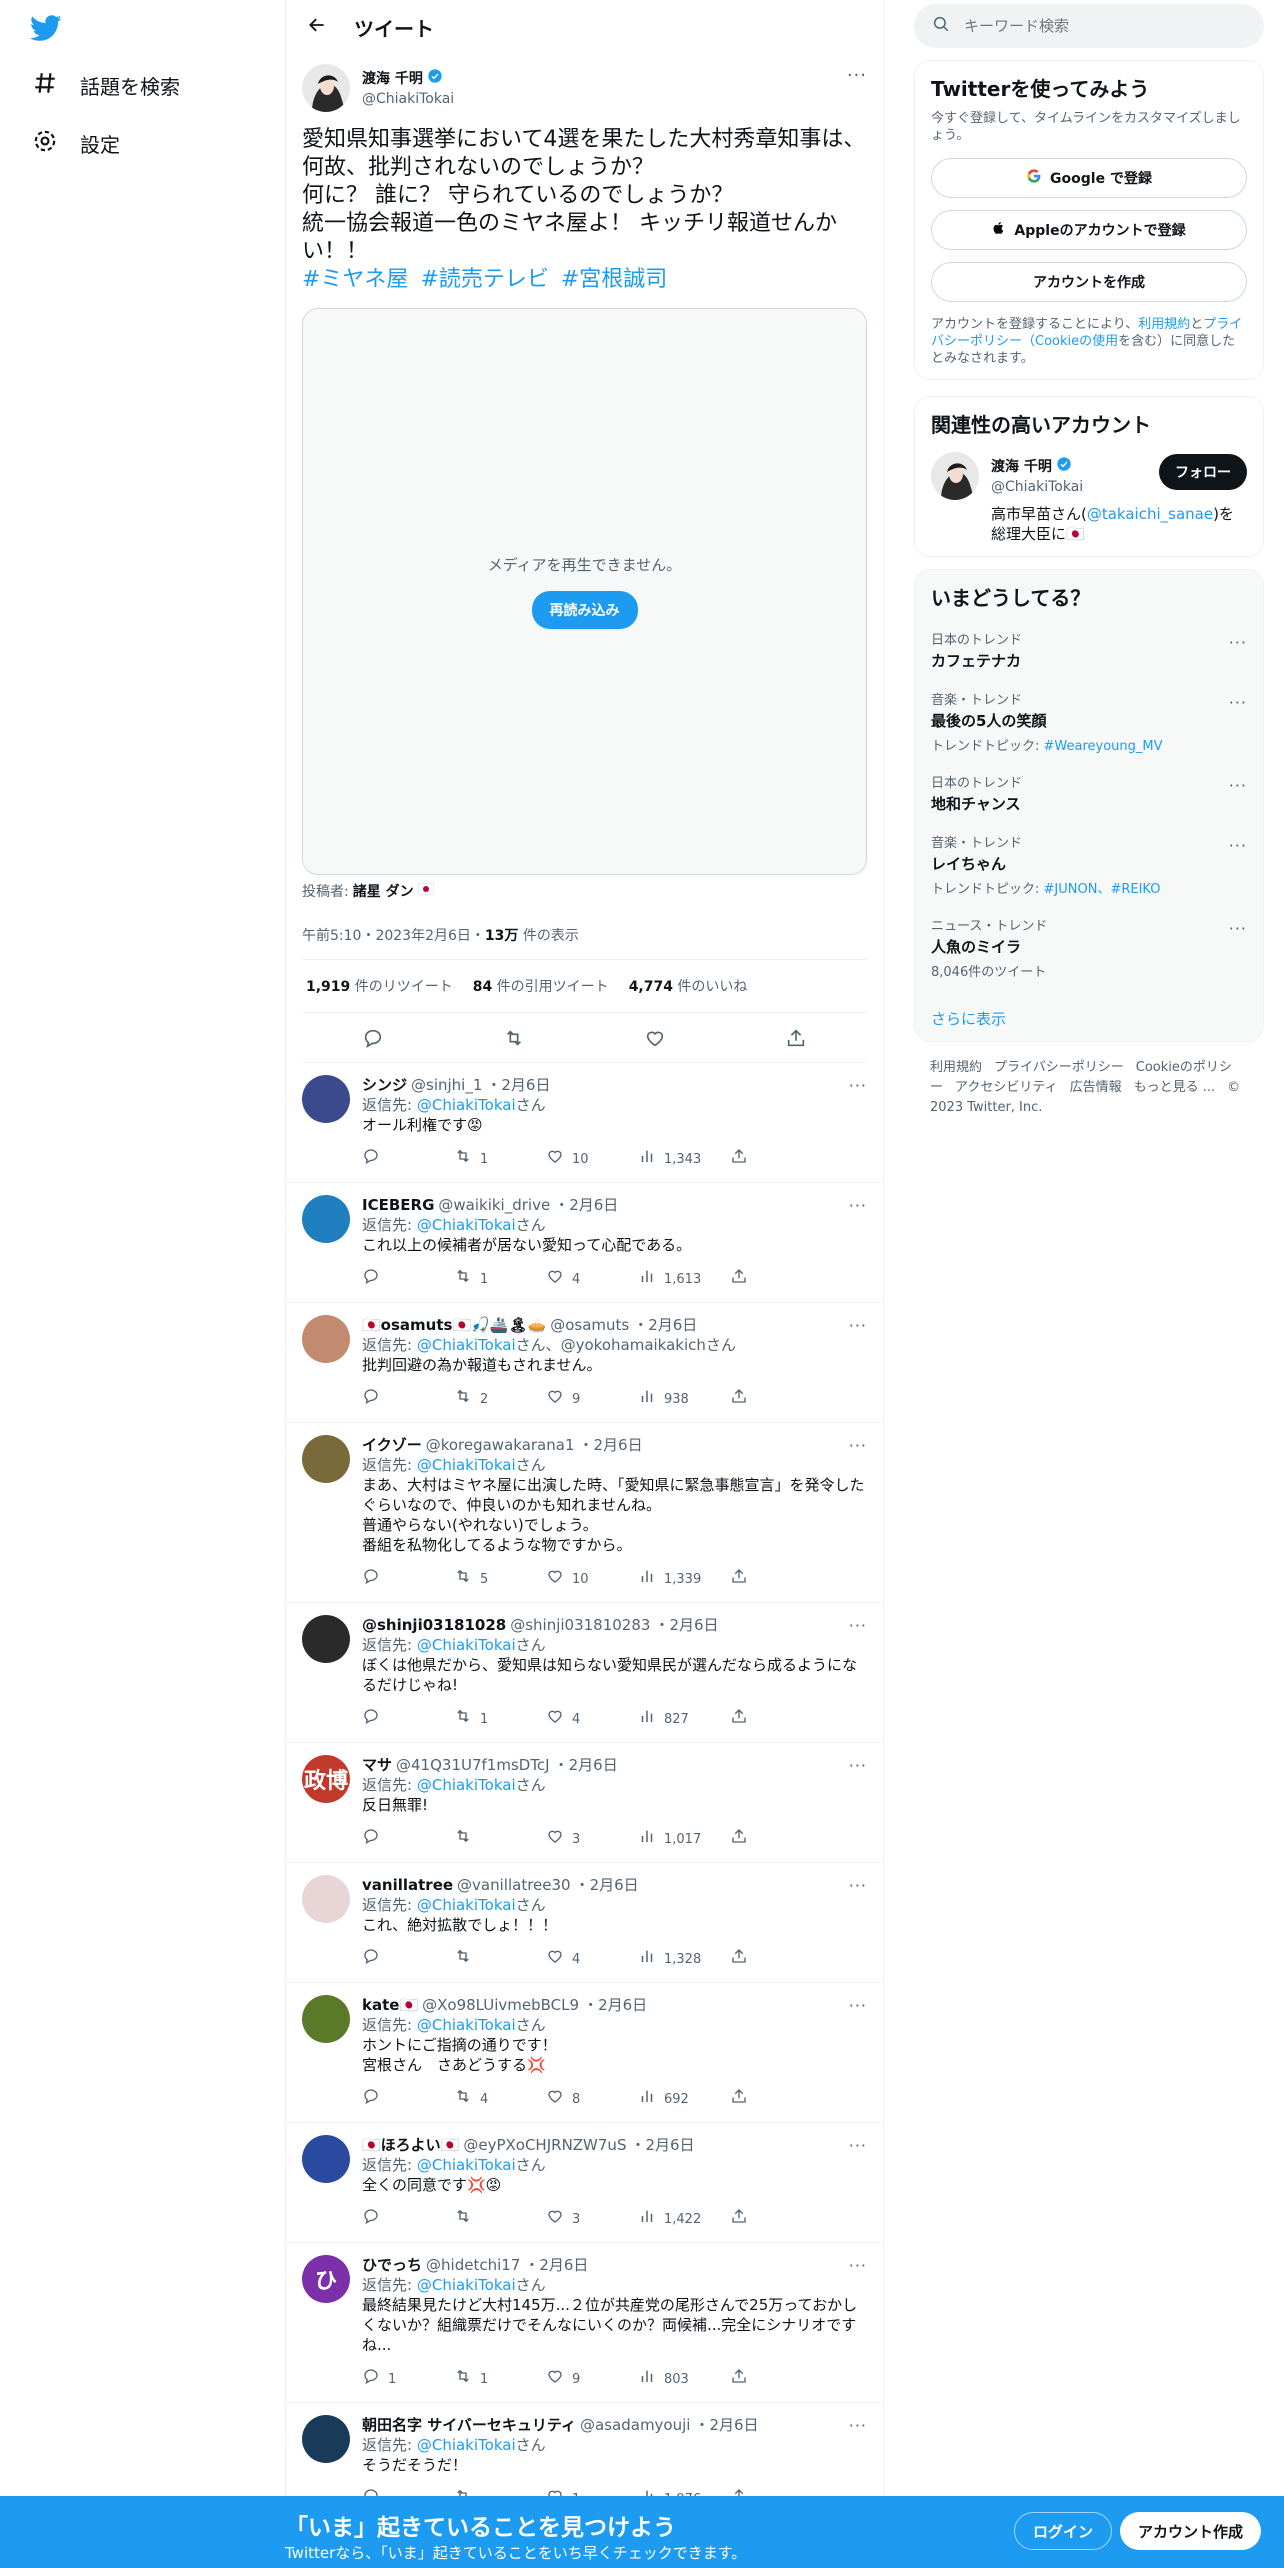  I want to click on views-button: 1,017, so click(684, 1839).